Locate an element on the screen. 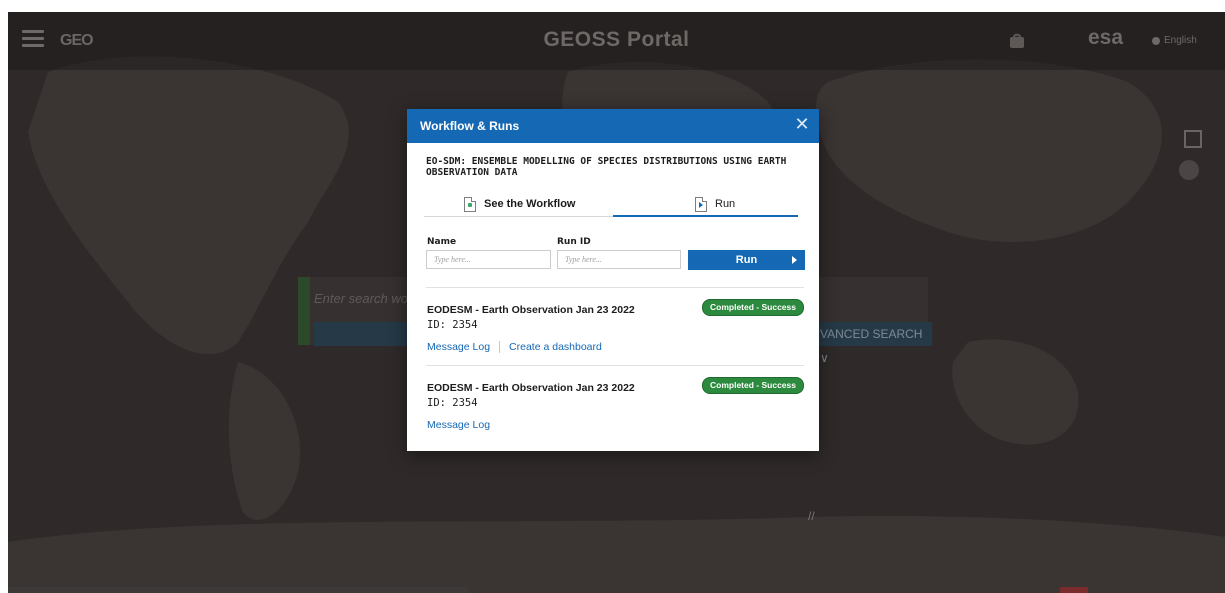 Image resolution: width=1225 pixels, height=593 pixels. portal-title: GEOSS Portal is located at coordinates (616, 39).